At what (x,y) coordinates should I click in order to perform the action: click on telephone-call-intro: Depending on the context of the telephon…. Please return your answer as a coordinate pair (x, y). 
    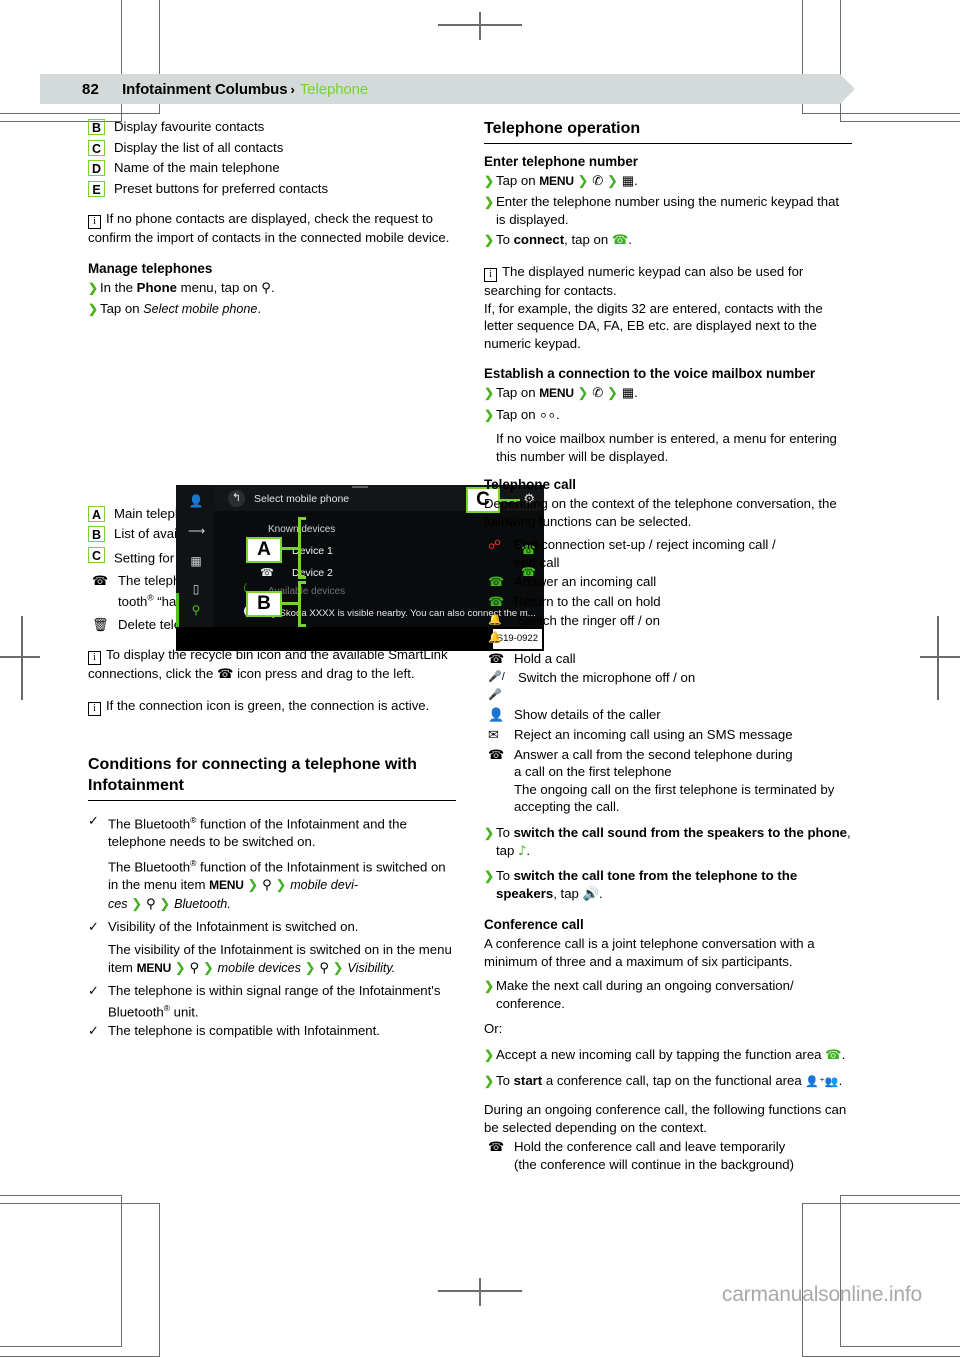
    Looking at the image, I should click on (660, 512).